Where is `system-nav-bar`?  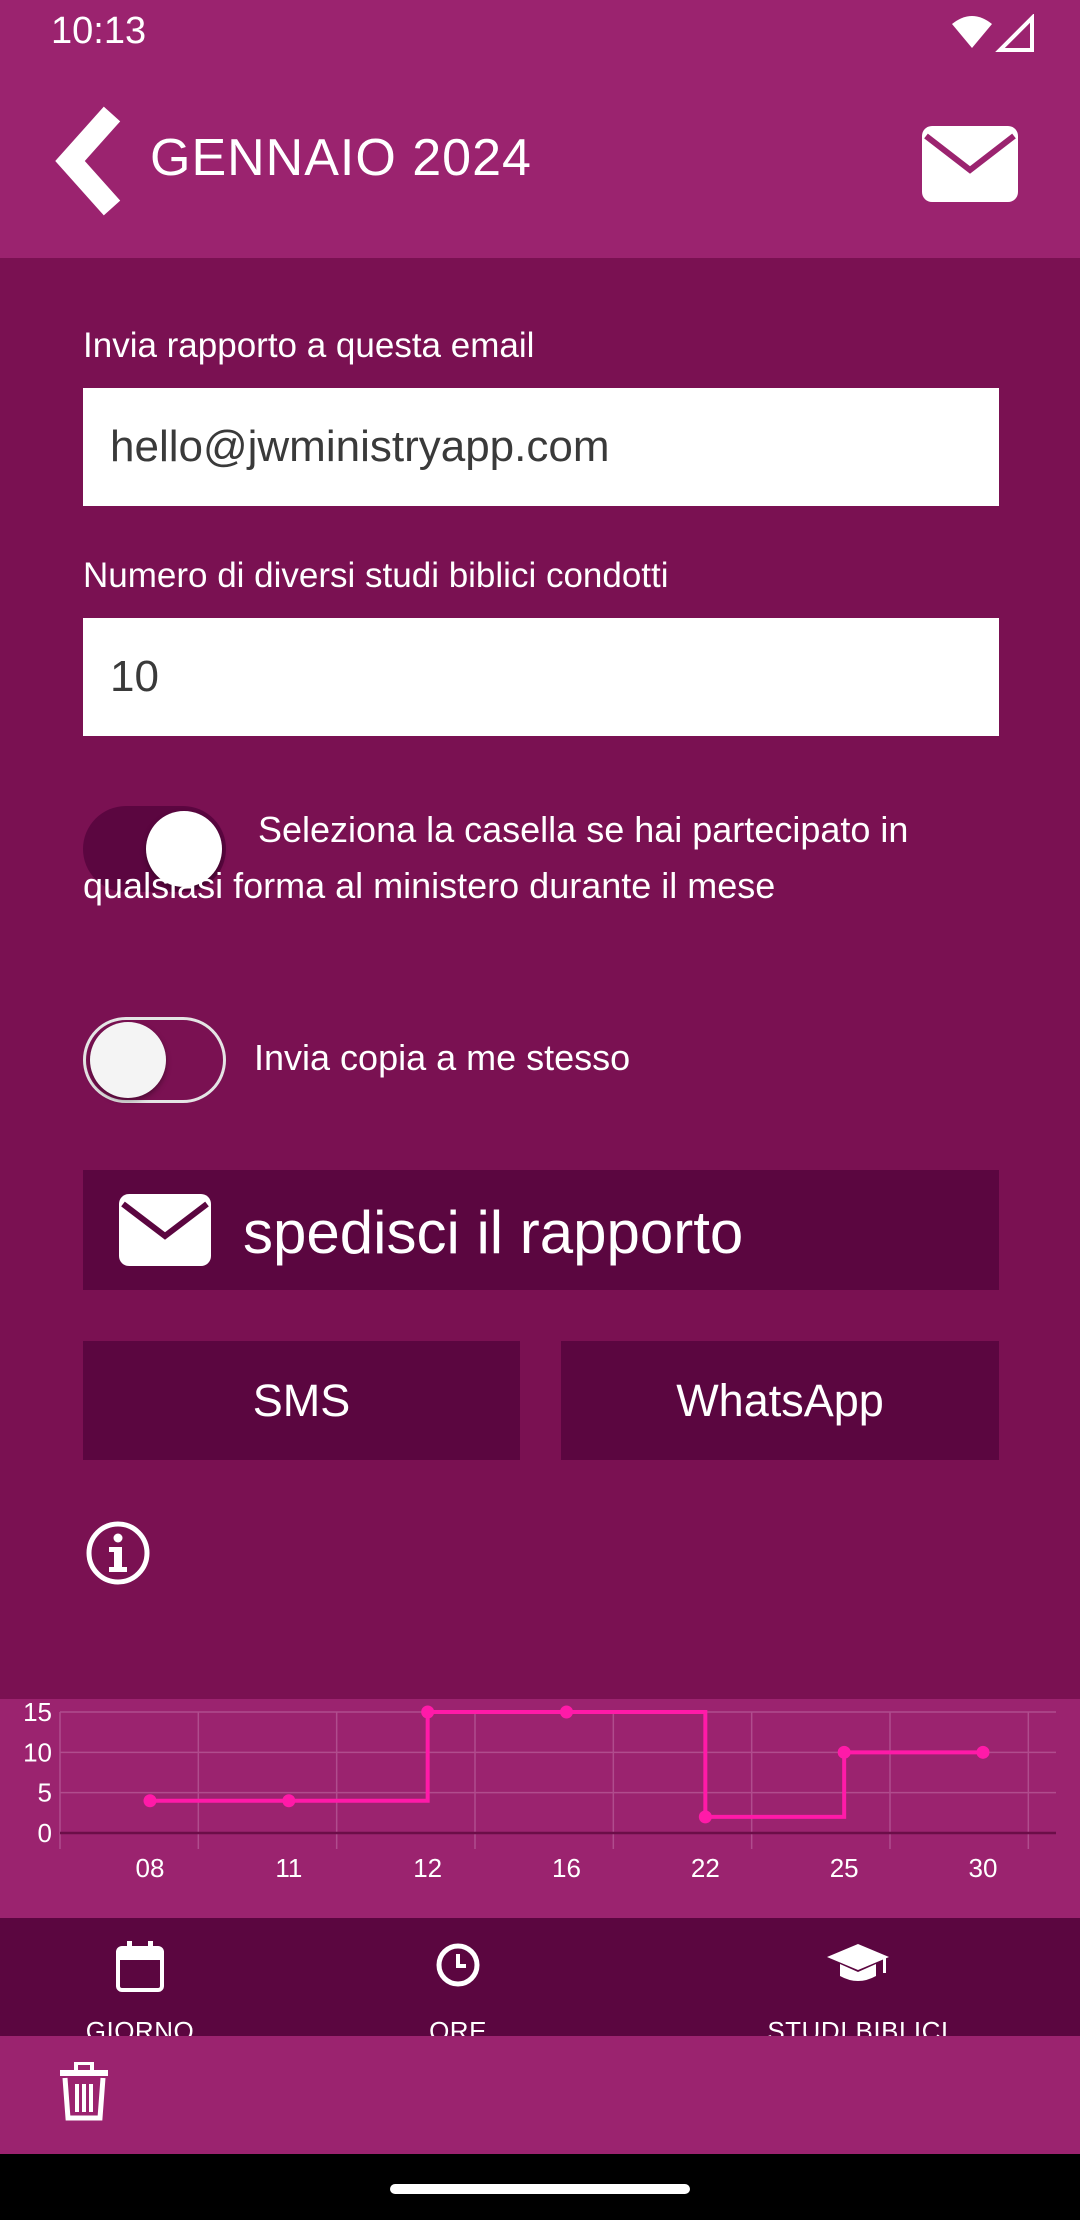 system-nav-bar is located at coordinates (540, 2187).